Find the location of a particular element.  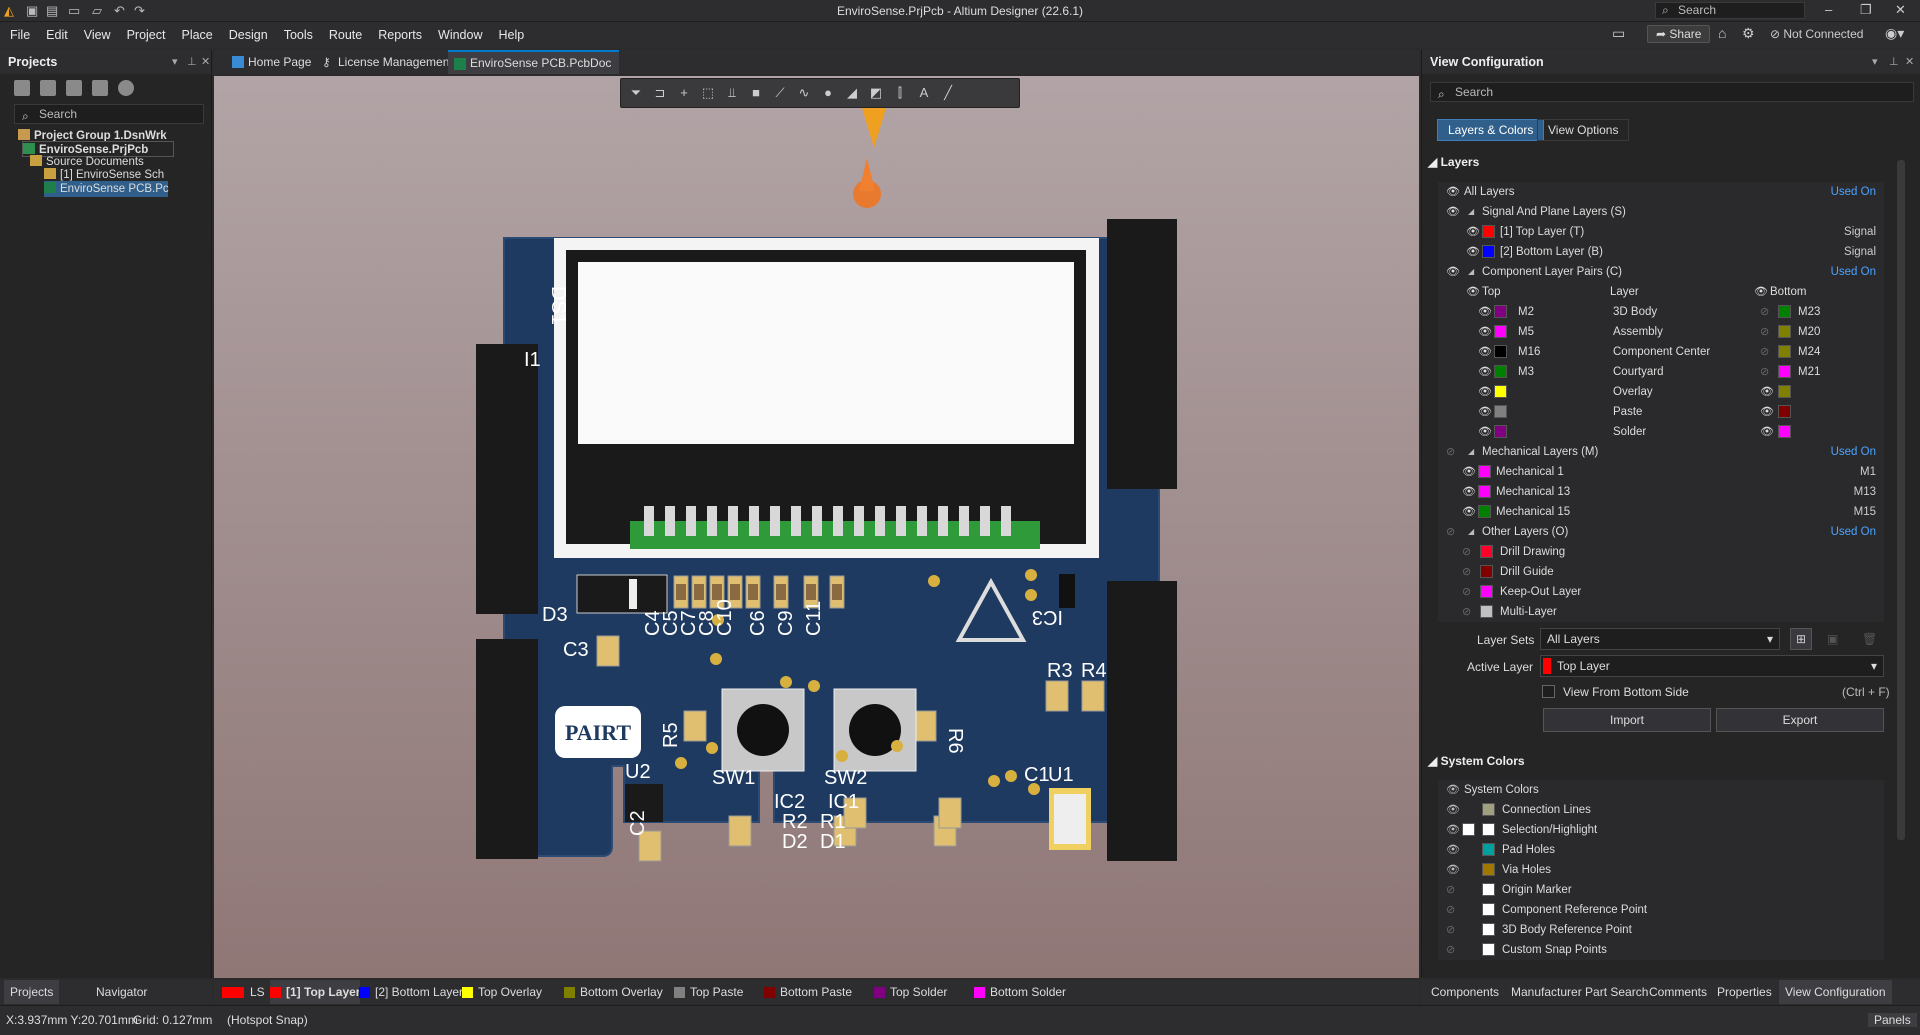

snap-icon: ⊐ is located at coordinates (660, 93).